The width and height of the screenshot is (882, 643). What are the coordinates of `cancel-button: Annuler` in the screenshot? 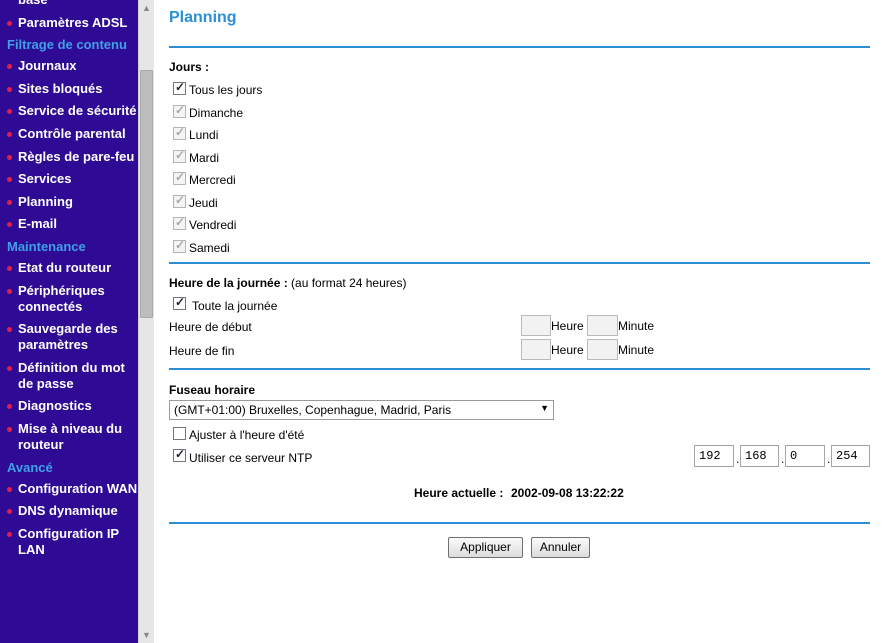 It's located at (560, 547).